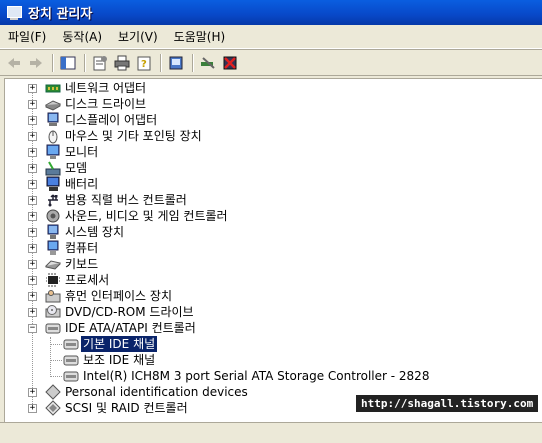 This screenshot has width=542, height=443. Describe the element at coordinates (273, 312) in the screenshot. I see `tree-item-cdrom: + DVD/CD-ROM 드라이브` at that location.